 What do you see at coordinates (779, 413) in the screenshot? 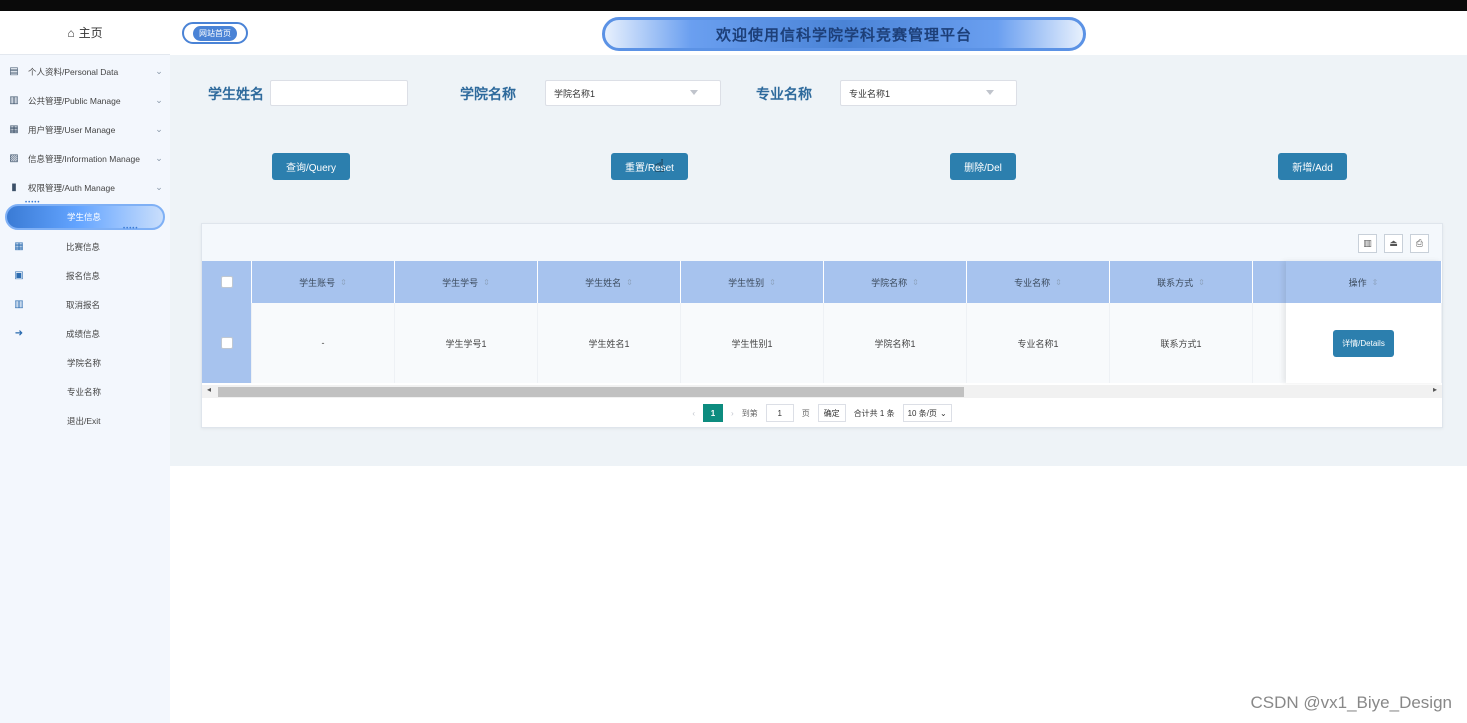
I see `goto-page-input: 1` at bounding box center [779, 413].